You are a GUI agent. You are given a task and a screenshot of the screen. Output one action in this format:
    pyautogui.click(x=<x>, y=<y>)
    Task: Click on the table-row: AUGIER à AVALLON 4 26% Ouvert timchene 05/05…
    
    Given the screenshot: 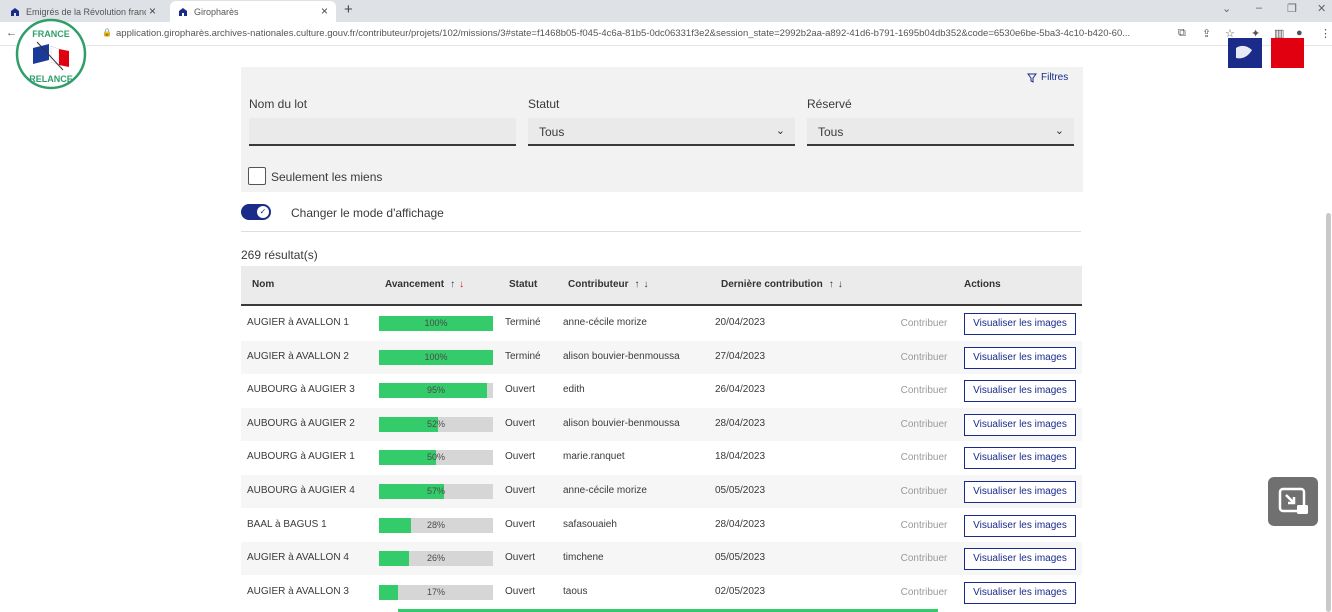 What is the action you would take?
    pyautogui.click(x=661, y=559)
    